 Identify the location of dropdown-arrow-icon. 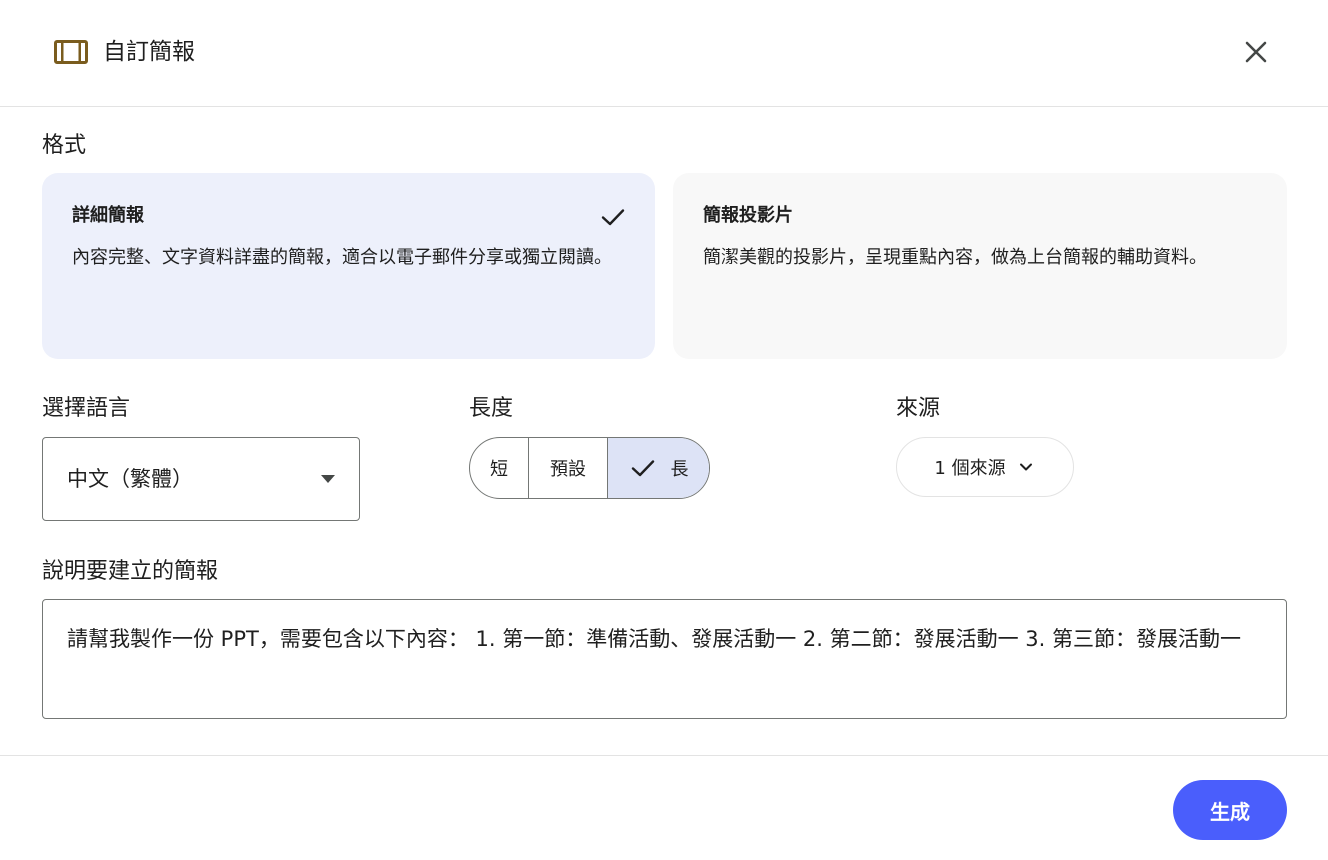
(328, 479).